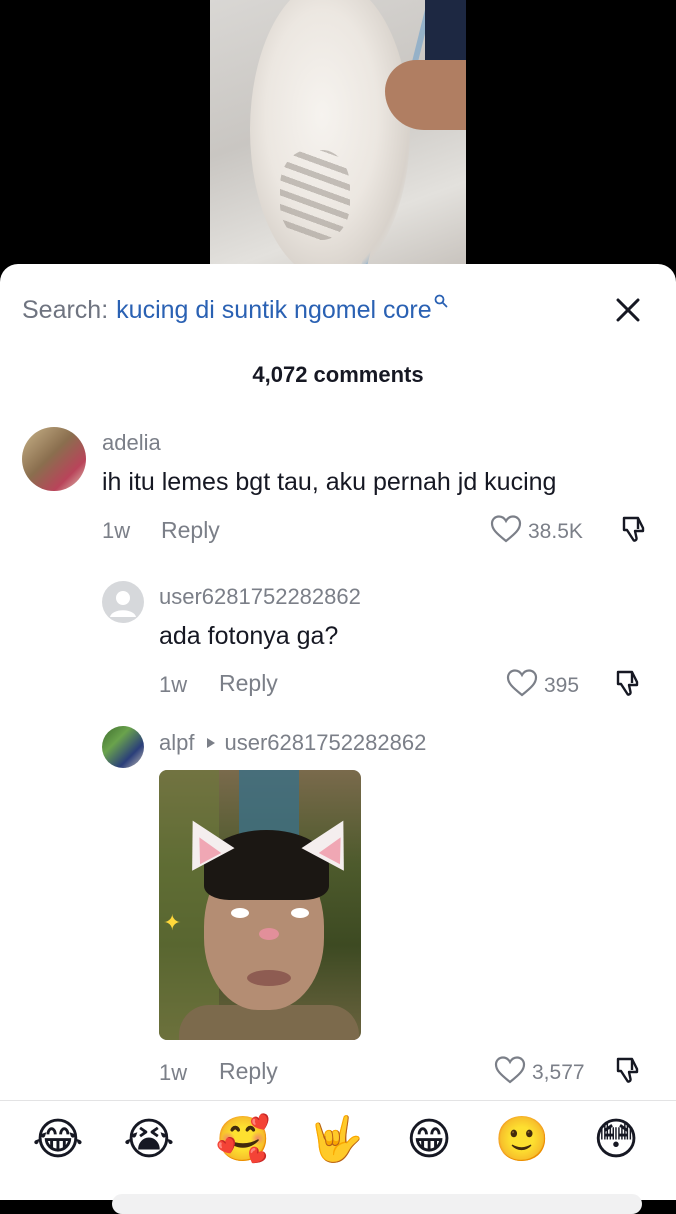  Describe the element at coordinates (377, 1204) in the screenshot. I see `comment-input` at that location.